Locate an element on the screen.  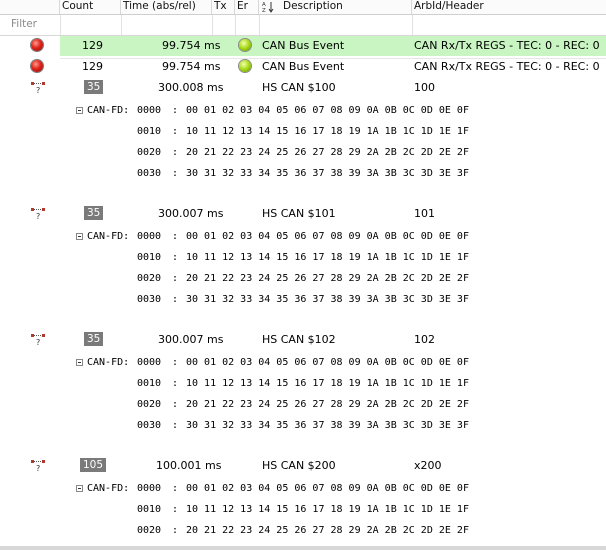
message-row: ? 35 300.008 ms HS CAN $100 100 is located at coordinates (303, 88).